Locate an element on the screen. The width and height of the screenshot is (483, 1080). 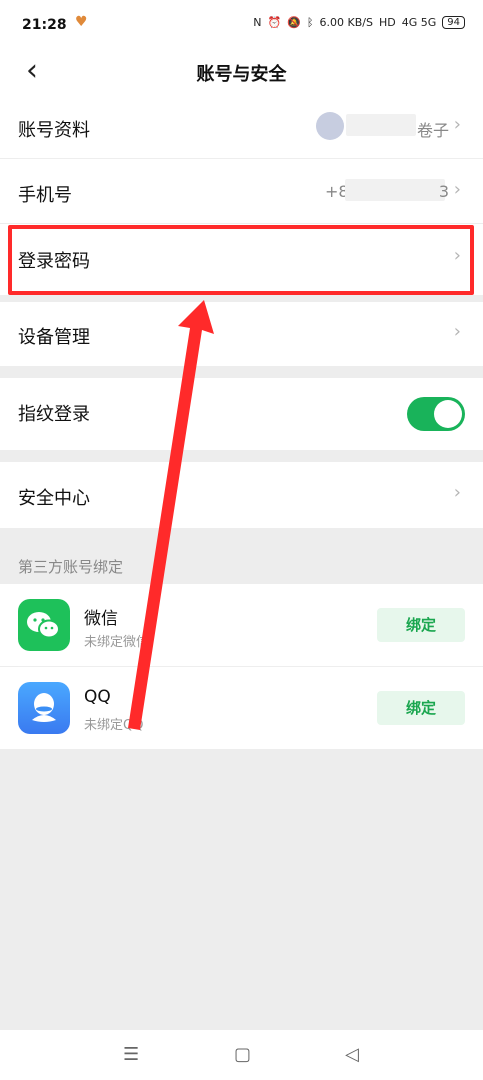
annotation-arrow is located at coordinates (171, 515).